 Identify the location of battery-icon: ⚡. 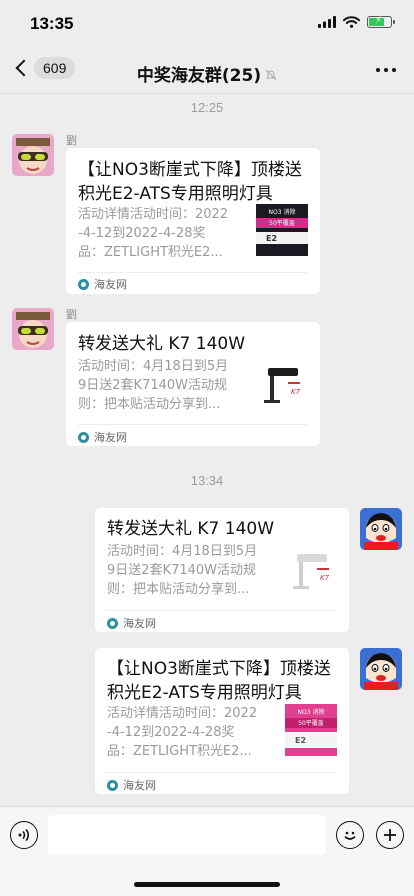
(381, 21).